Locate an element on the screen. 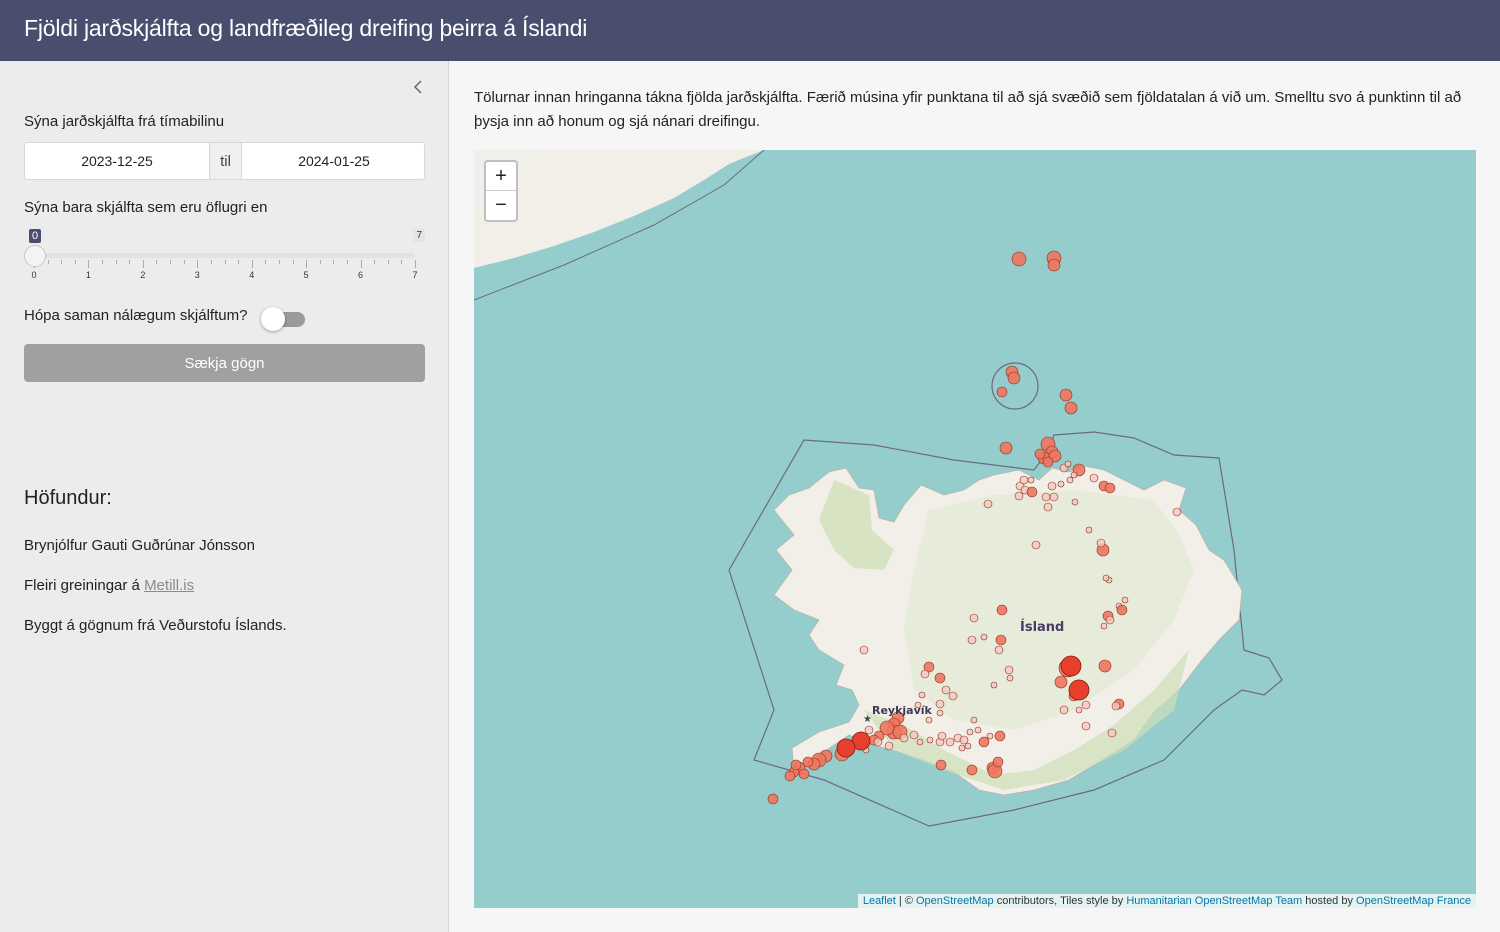 The height and width of the screenshot is (932, 1500). collapse-sidebar-icon is located at coordinates (418, 87).